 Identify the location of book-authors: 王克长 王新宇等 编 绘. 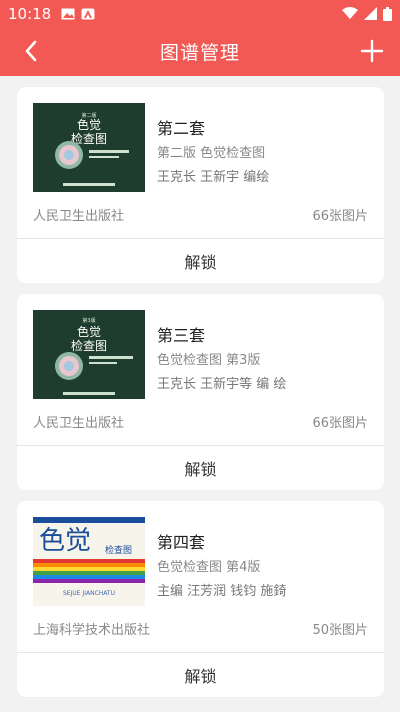
(222, 384).